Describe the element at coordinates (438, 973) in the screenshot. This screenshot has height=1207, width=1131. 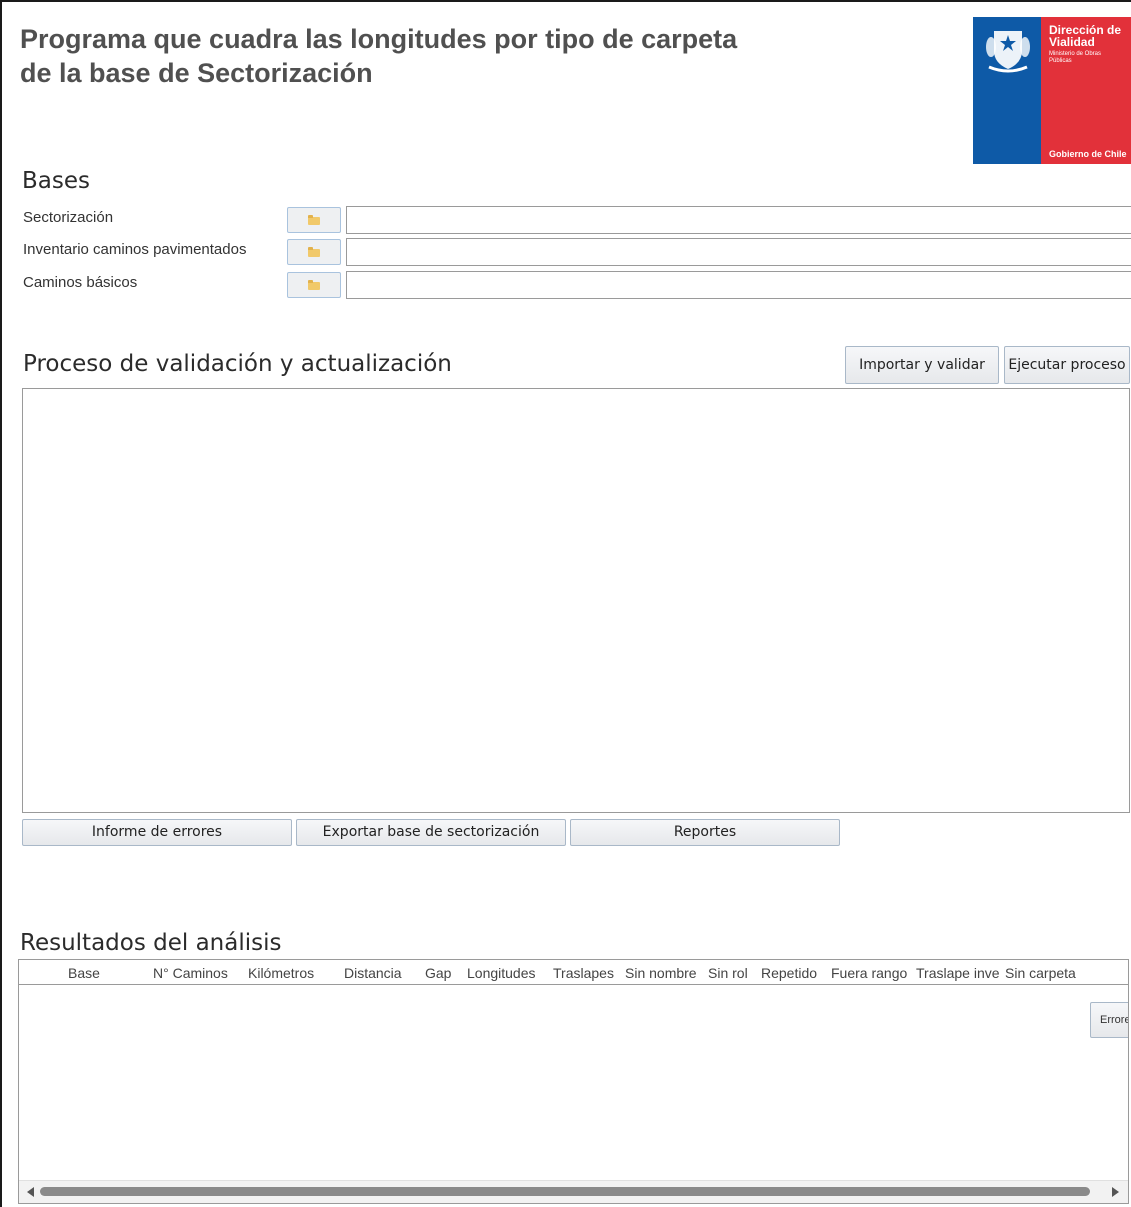
I see `column-header-gap: Gap` at that location.